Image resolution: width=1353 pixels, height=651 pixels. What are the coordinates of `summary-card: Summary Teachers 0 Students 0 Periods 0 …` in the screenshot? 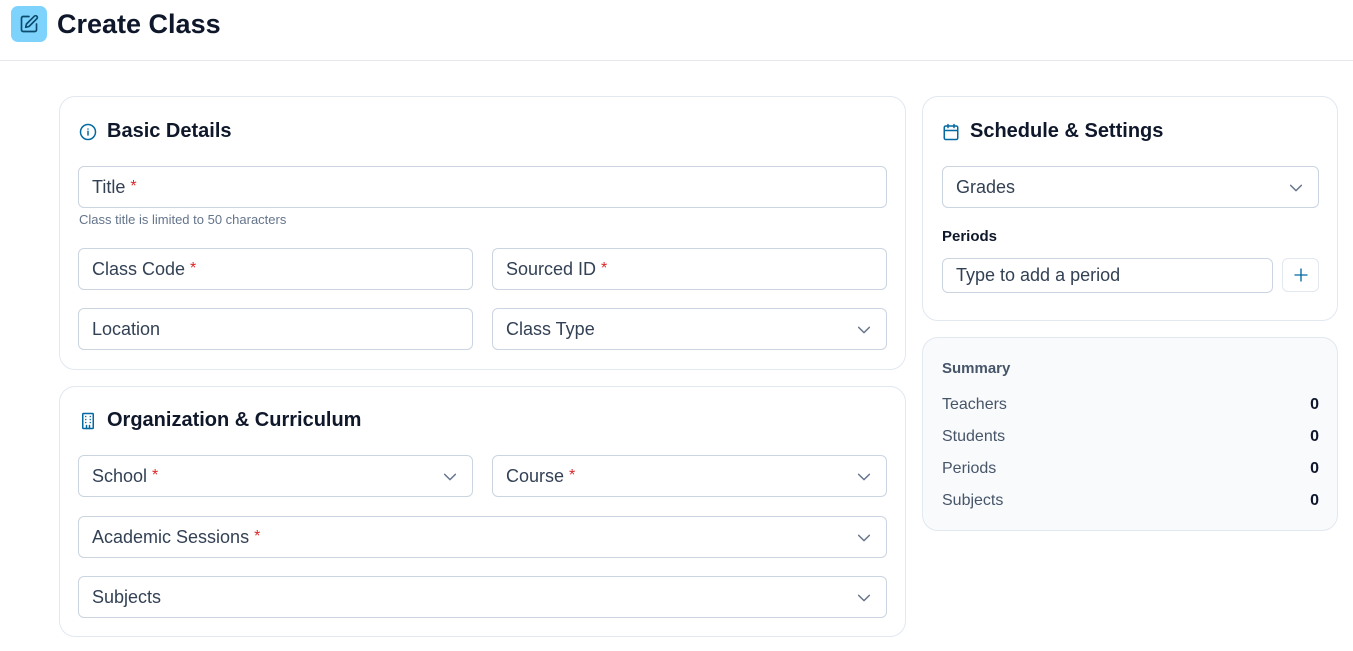 It's located at (1130, 434).